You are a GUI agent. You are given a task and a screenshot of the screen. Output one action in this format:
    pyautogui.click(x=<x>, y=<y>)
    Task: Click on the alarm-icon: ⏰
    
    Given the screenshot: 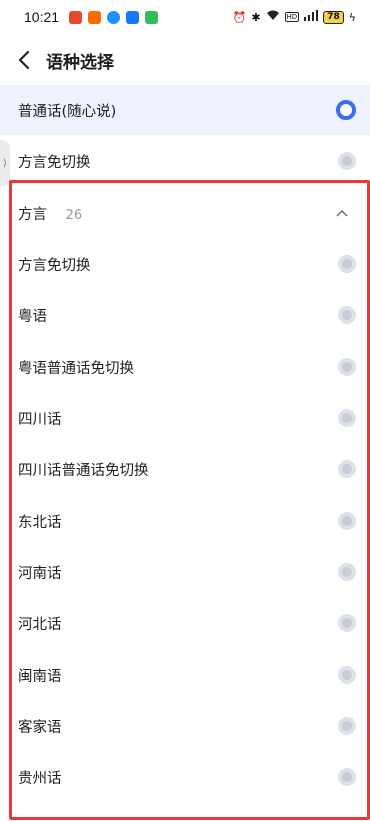 What is the action you would take?
    pyautogui.click(x=239, y=17)
    